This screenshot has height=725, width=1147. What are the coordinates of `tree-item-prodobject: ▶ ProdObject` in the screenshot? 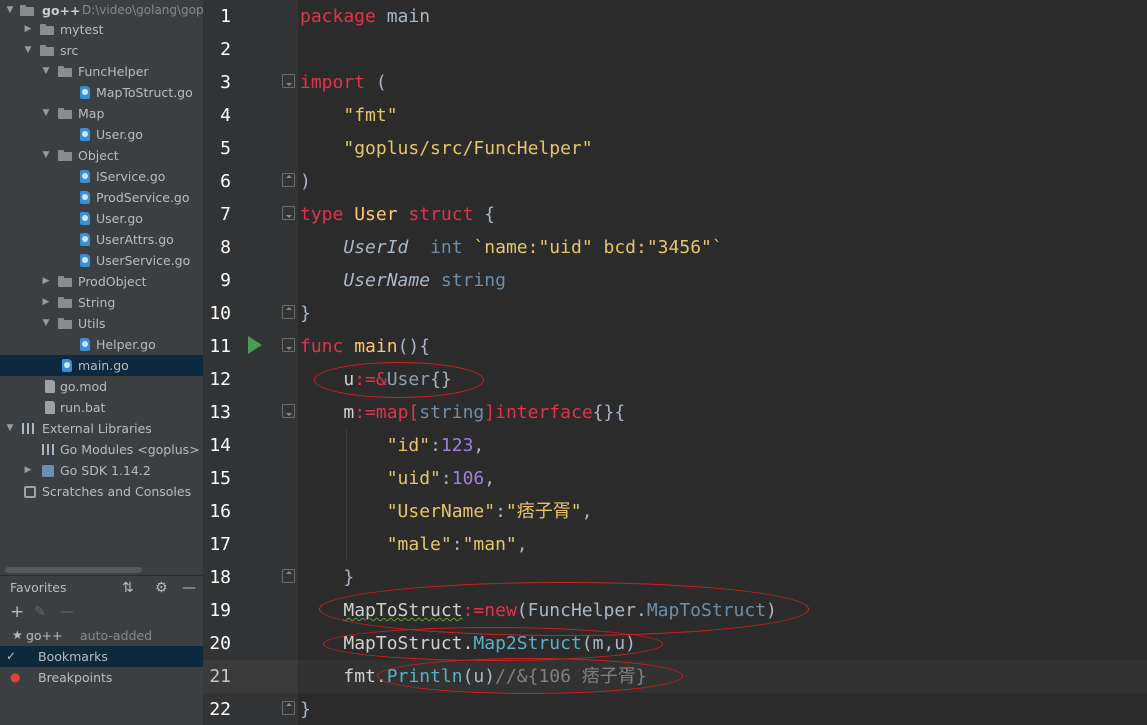 It's located at (101, 281).